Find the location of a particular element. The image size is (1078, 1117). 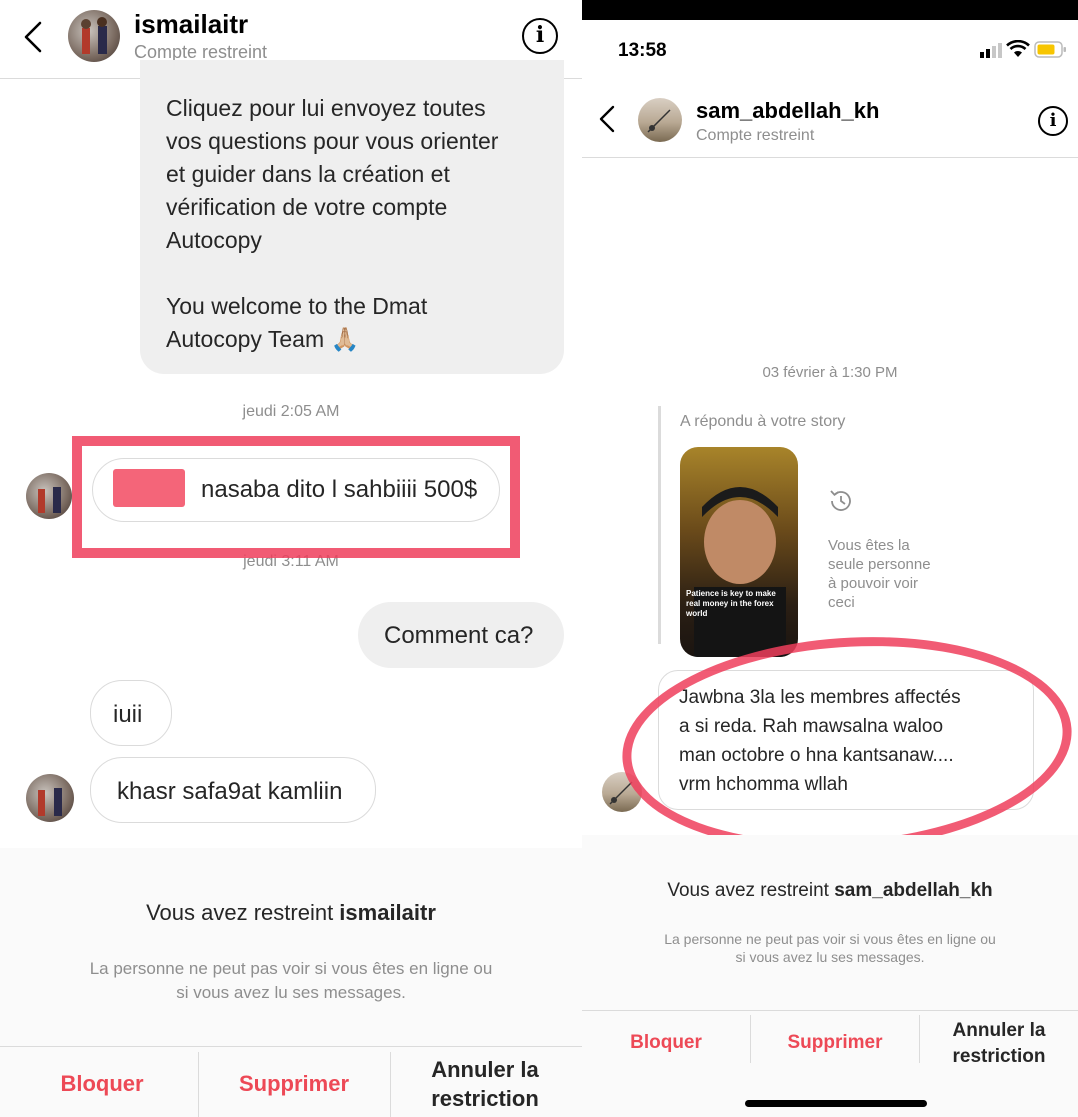

header-username: sam_abdellah_kh is located at coordinates (787, 111).